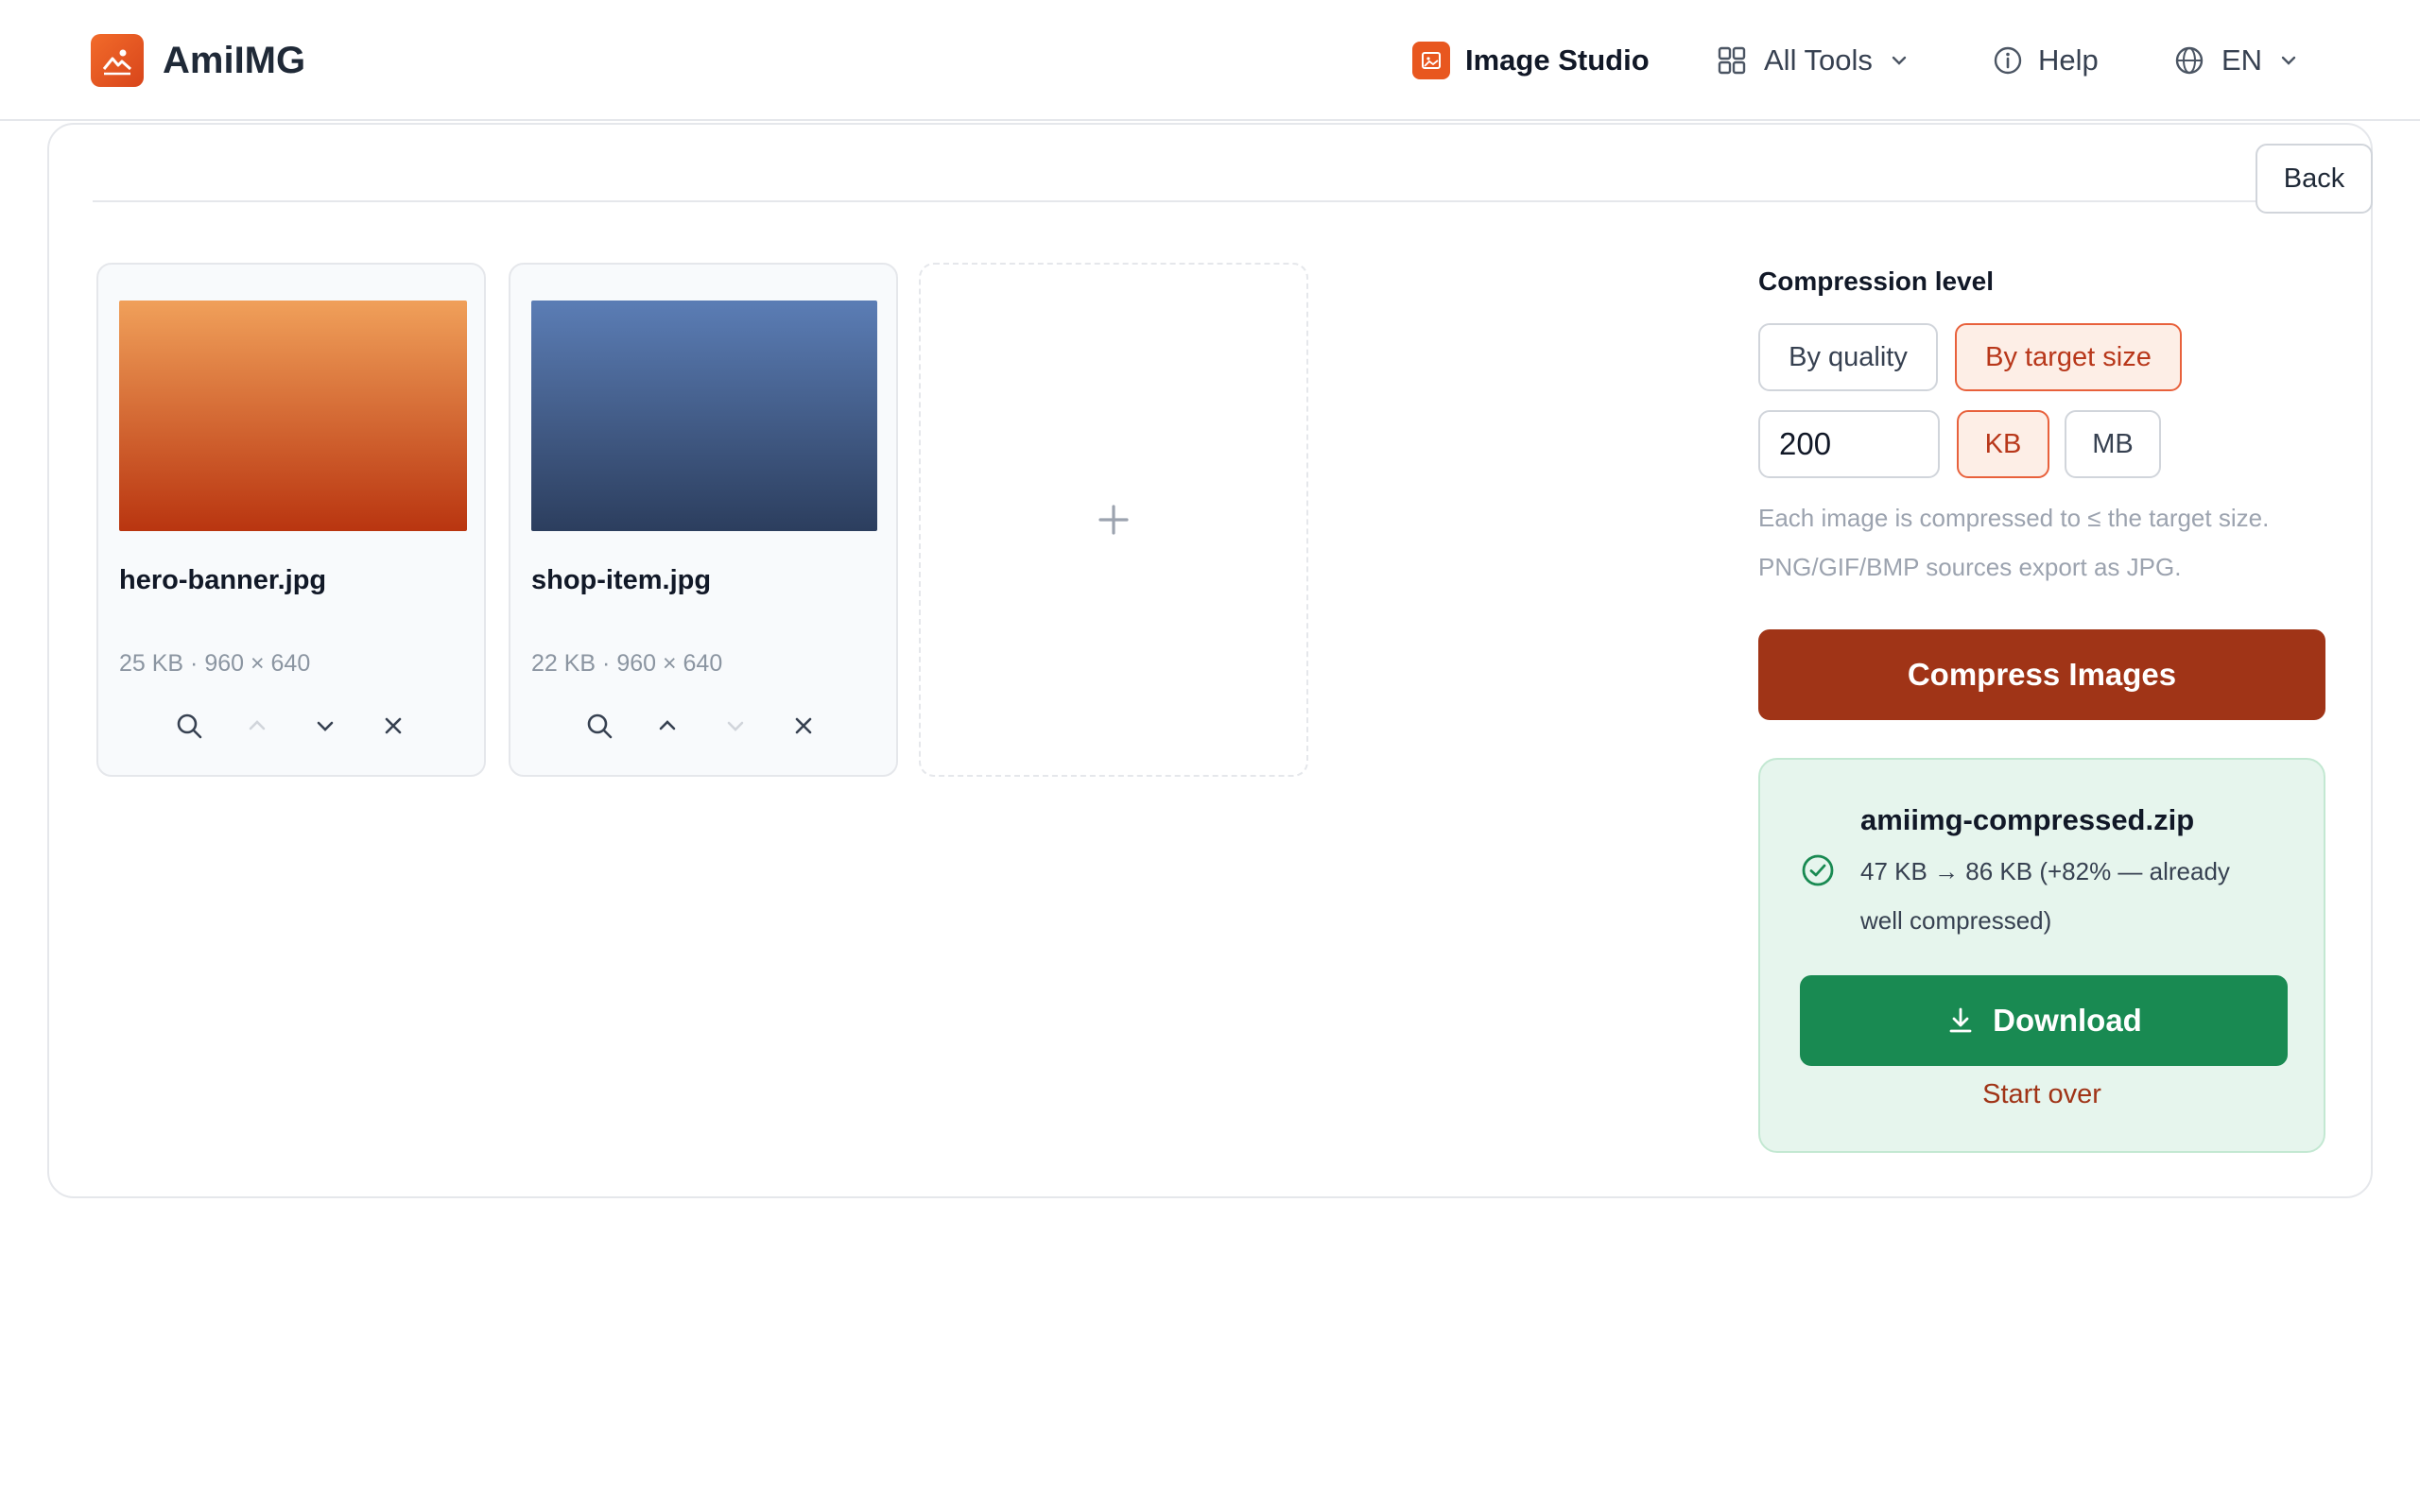 This screenshot has width=2420, height=1512. I want to click on download-button: Download, so click(2044, 1020).